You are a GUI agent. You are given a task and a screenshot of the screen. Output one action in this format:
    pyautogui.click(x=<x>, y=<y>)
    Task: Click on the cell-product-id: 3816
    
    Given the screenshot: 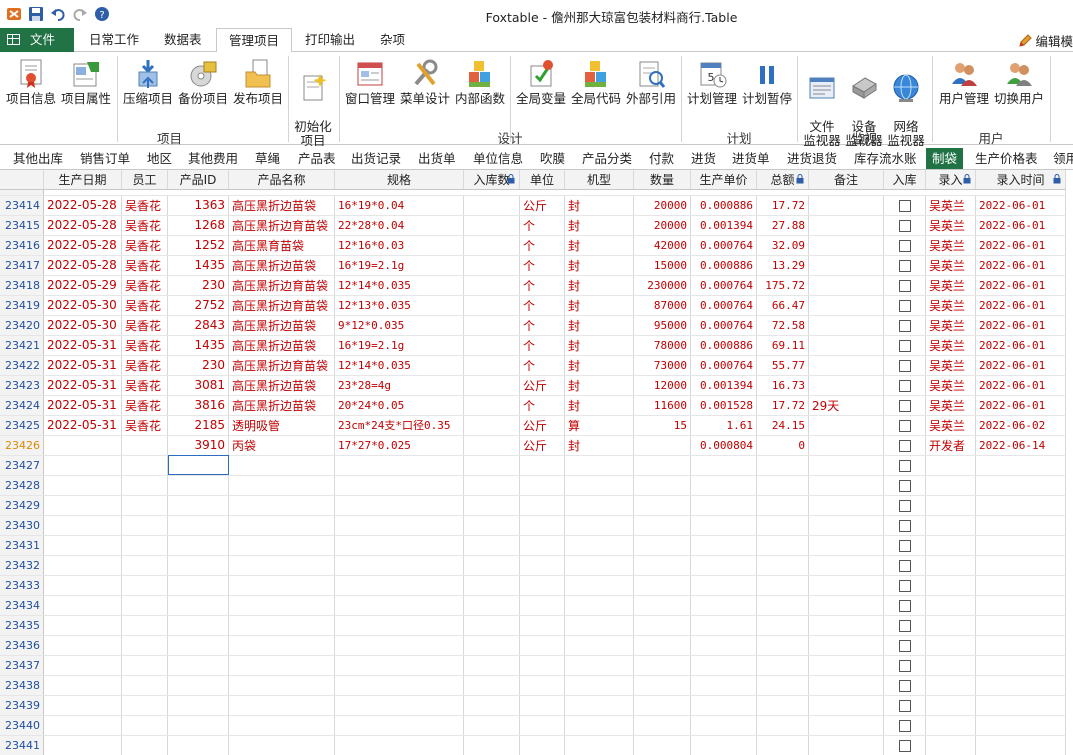 What is the action you would take?
    pyautogui.click(x=198, y=405)
    